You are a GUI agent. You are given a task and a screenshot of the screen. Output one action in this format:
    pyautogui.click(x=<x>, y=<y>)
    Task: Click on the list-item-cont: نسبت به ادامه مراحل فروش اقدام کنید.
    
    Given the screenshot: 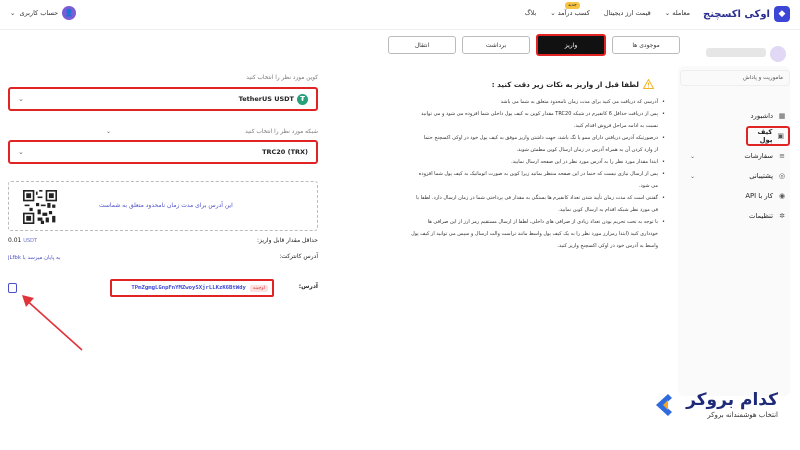 What is the action you would take?
    pyautogui.click(x=615, y=126)
    